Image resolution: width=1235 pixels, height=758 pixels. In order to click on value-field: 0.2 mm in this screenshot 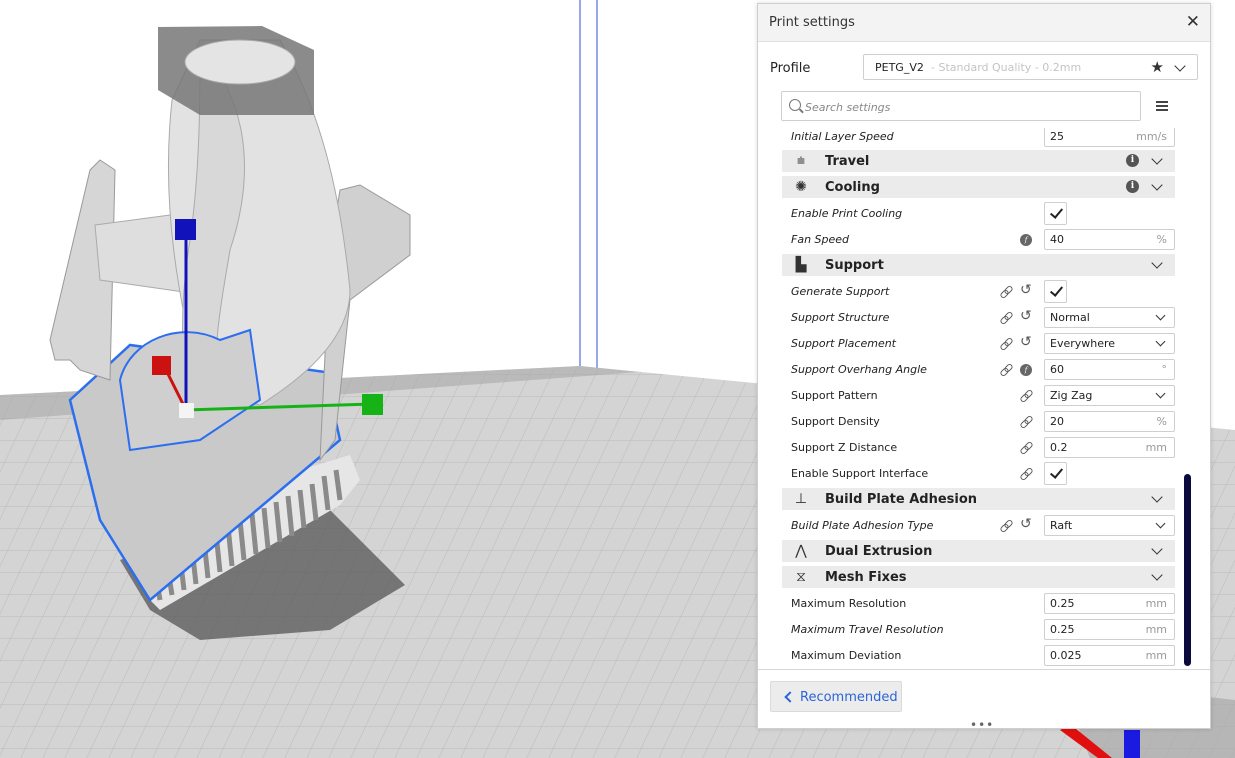, I will do `click(1109, 447)`.